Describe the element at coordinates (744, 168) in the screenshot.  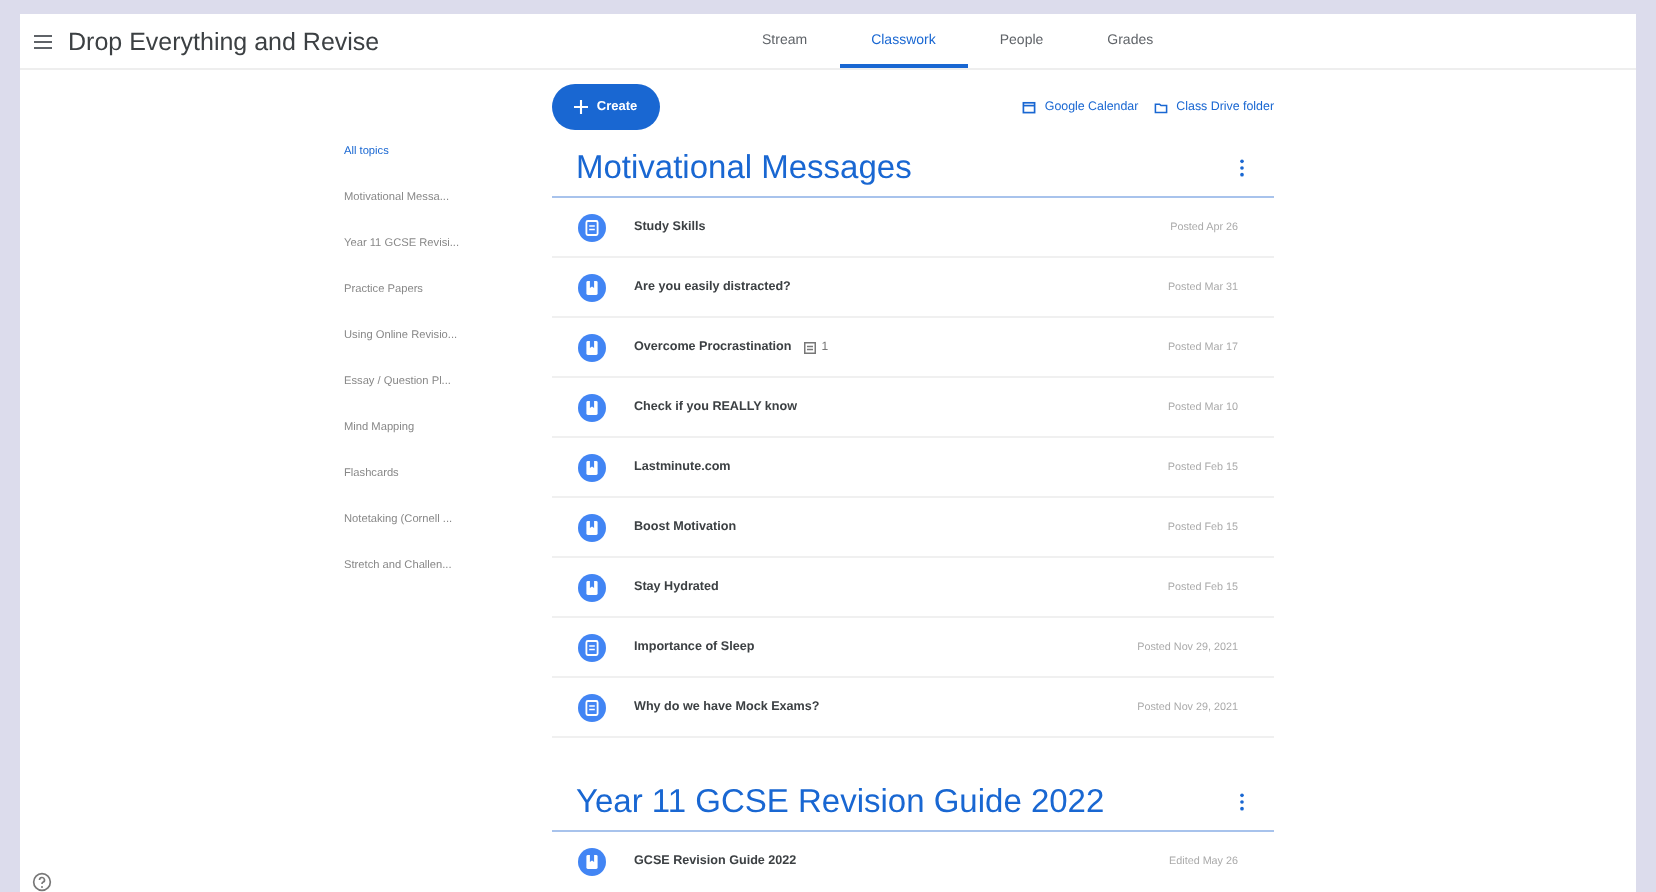
I see `topic-heading: Motivational Messages` at that location.